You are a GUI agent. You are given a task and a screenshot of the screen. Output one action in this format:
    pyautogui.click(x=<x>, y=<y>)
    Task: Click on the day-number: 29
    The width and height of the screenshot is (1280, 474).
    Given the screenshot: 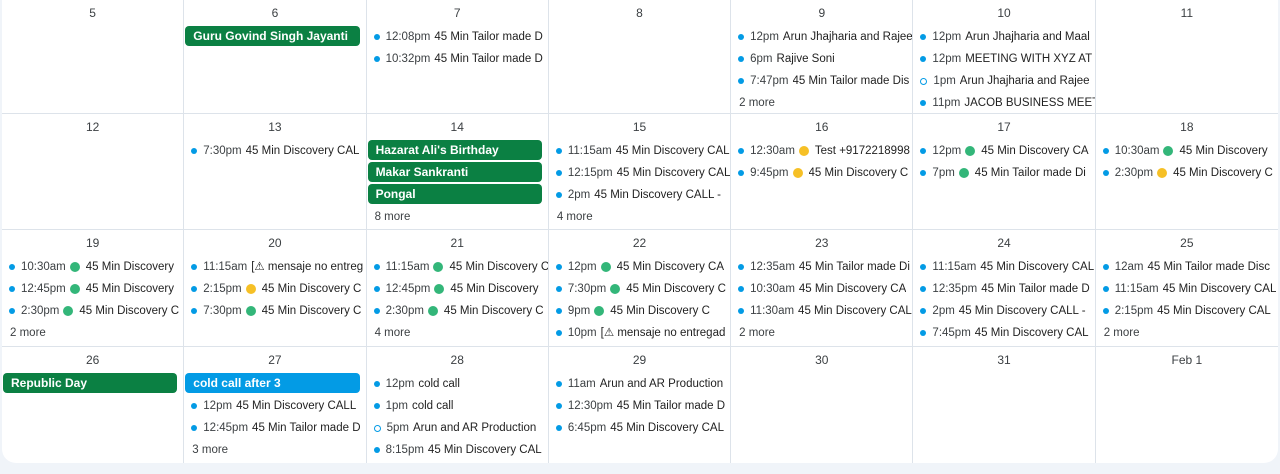 What is the action you would take?
    pyautogui.click(x=639, y=360)
    